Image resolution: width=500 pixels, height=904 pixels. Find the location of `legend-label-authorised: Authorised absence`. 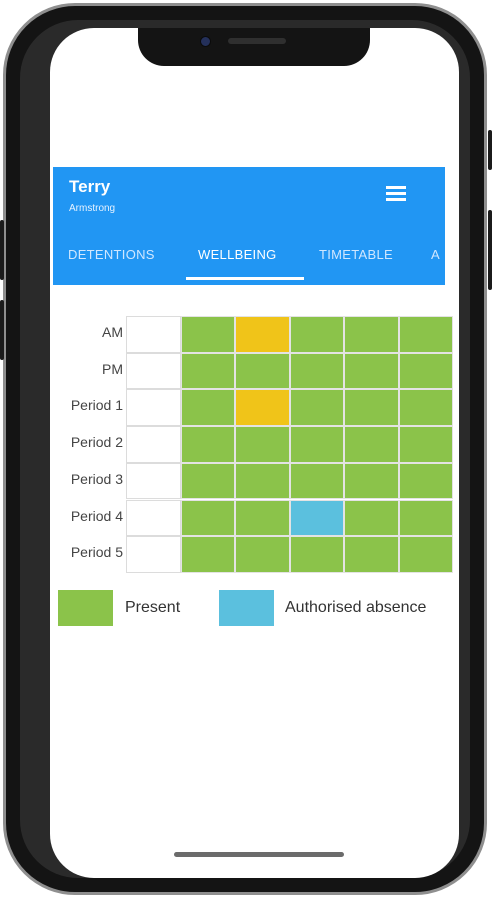

legend-label-authorised: Authorised absence is located at coordinates (356, 607).